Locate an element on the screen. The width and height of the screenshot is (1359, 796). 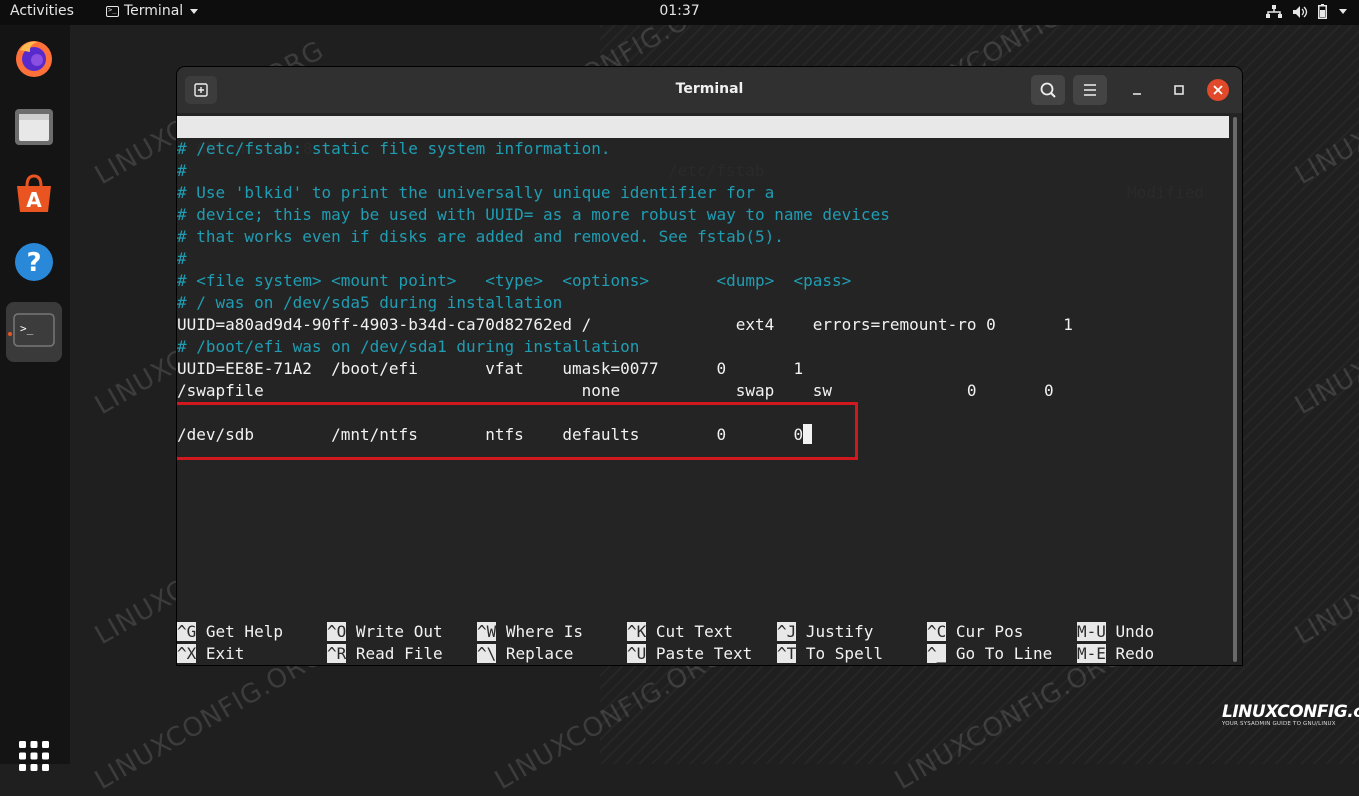
battery-icon is located at coordinates (1322, 11).